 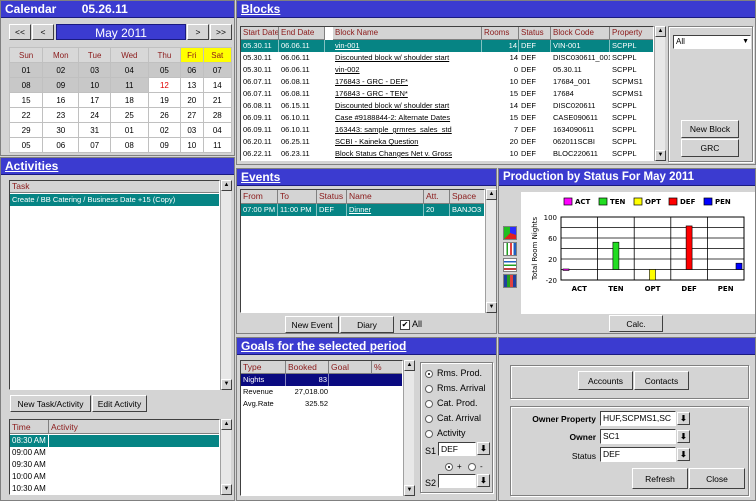 I want to click on column-header: Rooms, so click(x=500, y=33).